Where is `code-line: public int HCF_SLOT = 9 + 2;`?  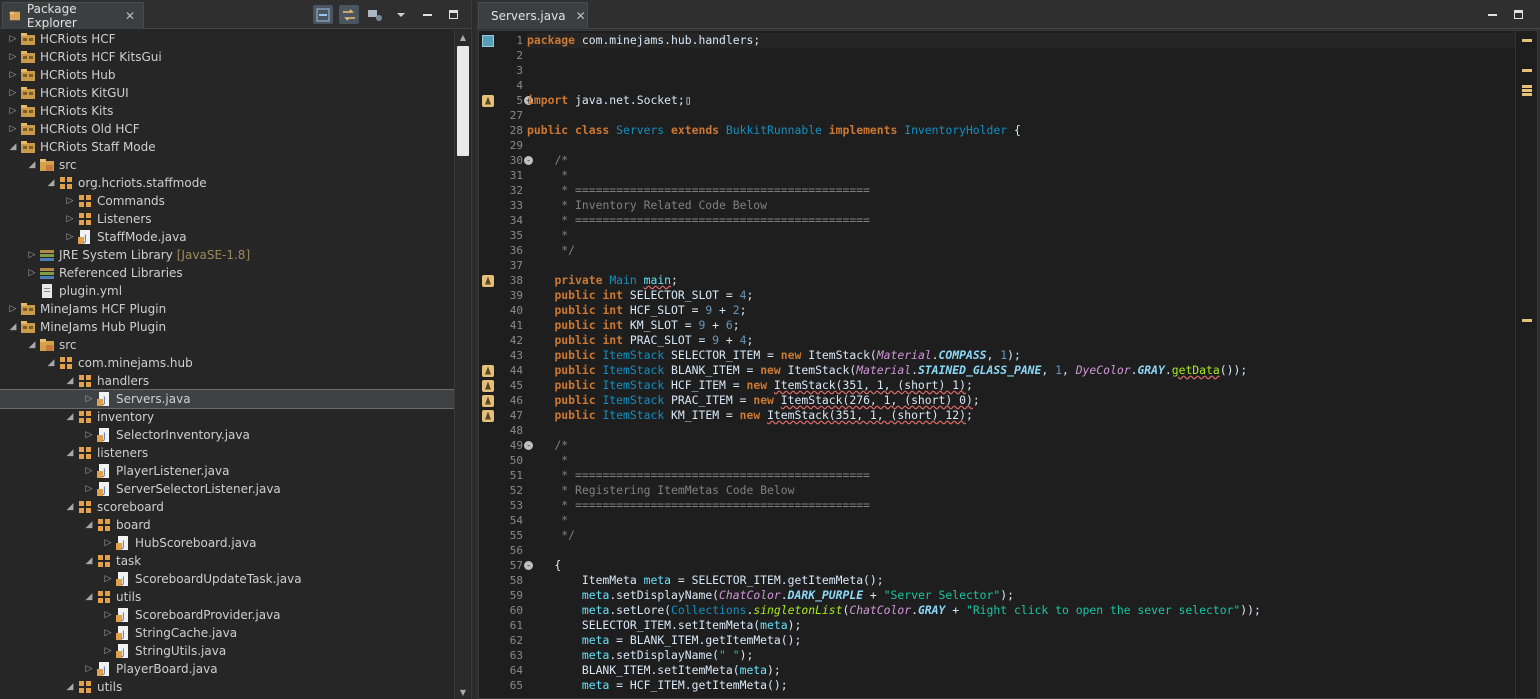
code-line: public int HCF_SLOT = 9 + 2; is located at coordinates (1021, 310).